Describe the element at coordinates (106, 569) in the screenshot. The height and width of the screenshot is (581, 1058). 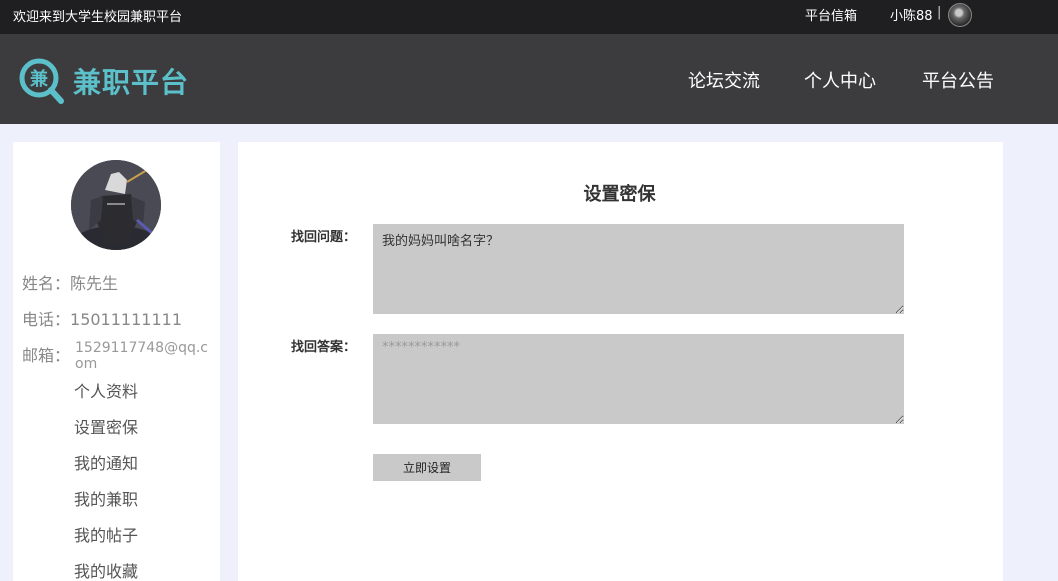
I see `menu-favorites: 我的收藏` at that location.